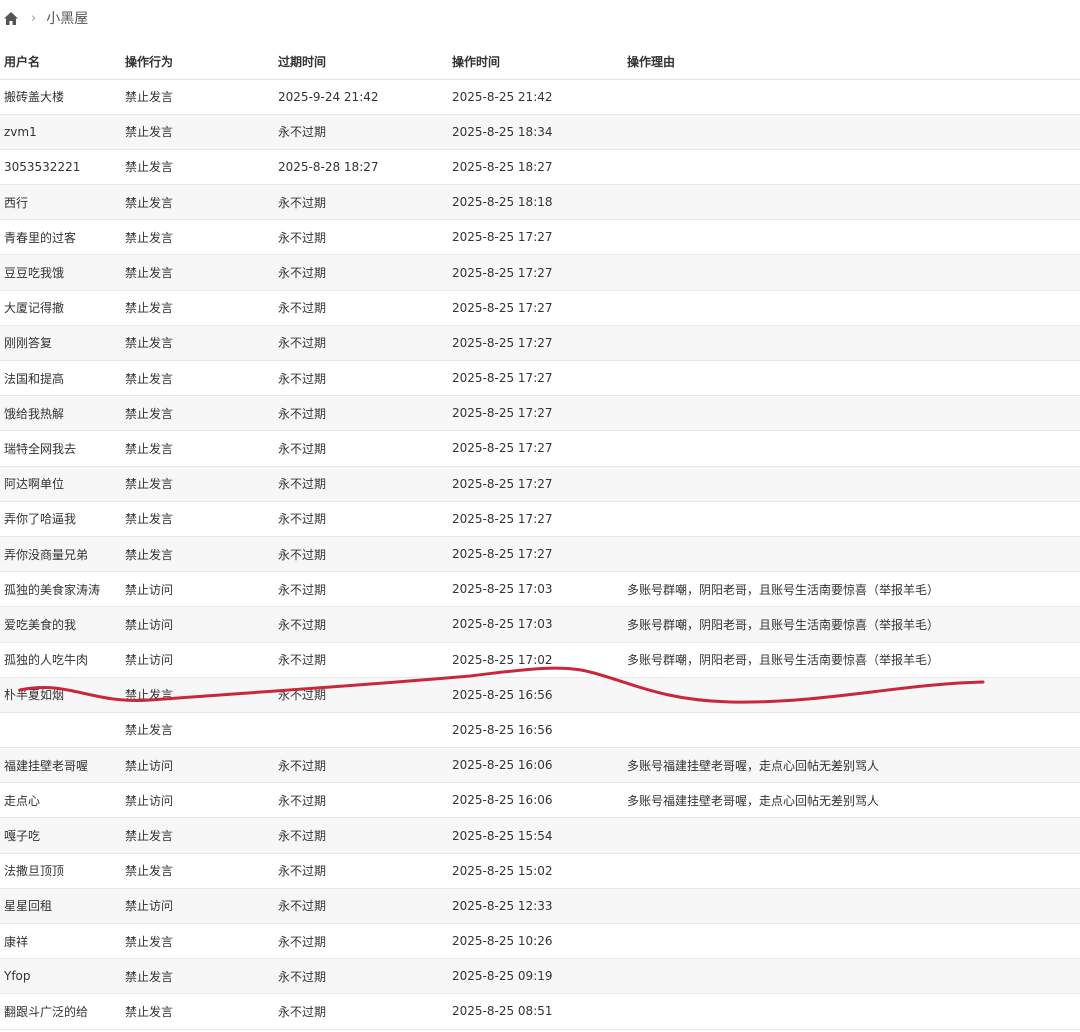 The height and width of the screenshot is (1032, 1080). What do you see at coordinates (540, 18) in the screenshot?
I see `breadcrumb: › 小黑屋` at bounding box center [540, 18].